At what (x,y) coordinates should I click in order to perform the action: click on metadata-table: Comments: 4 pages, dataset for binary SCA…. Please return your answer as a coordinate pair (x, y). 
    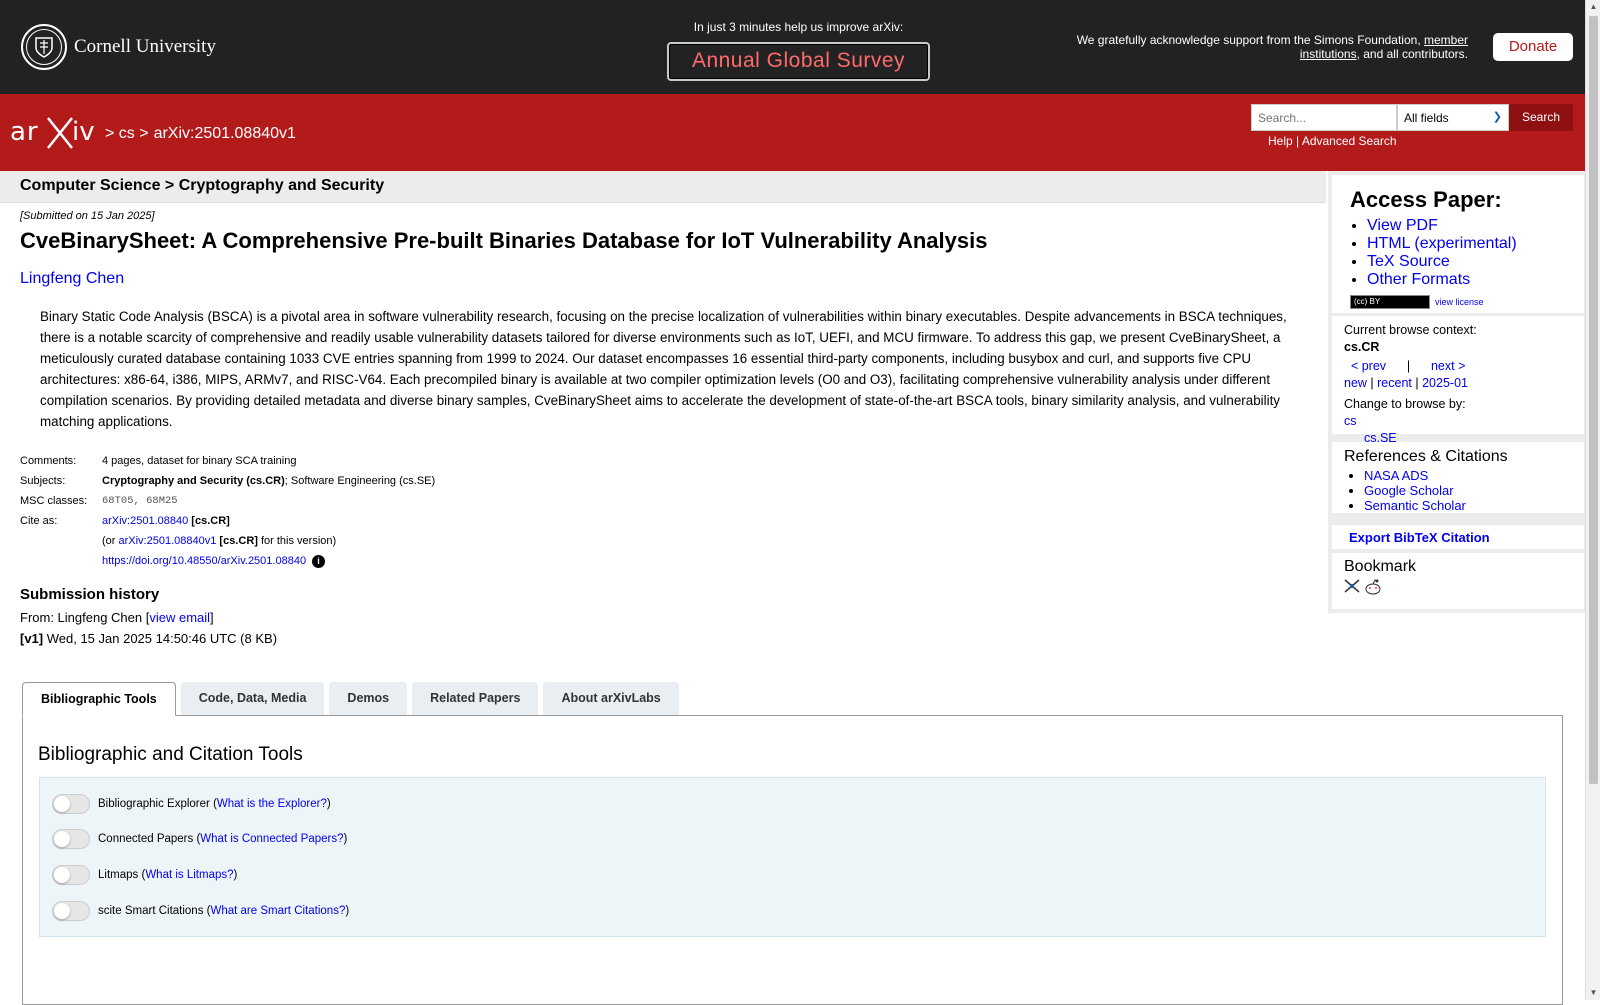
    Looking at the image, I should click on (227, 515).